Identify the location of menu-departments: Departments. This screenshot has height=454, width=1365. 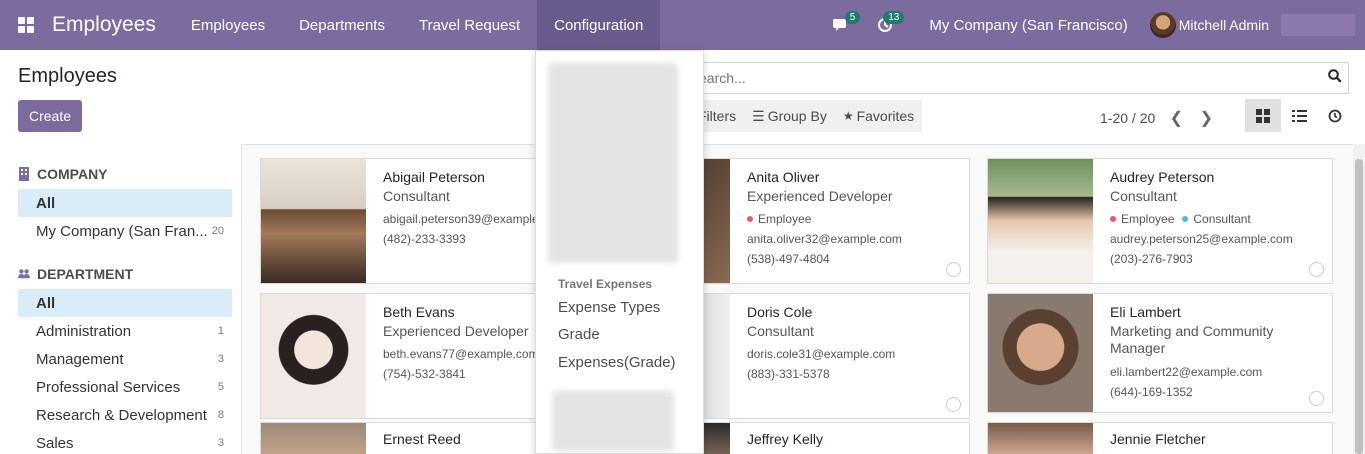
(342, 25).